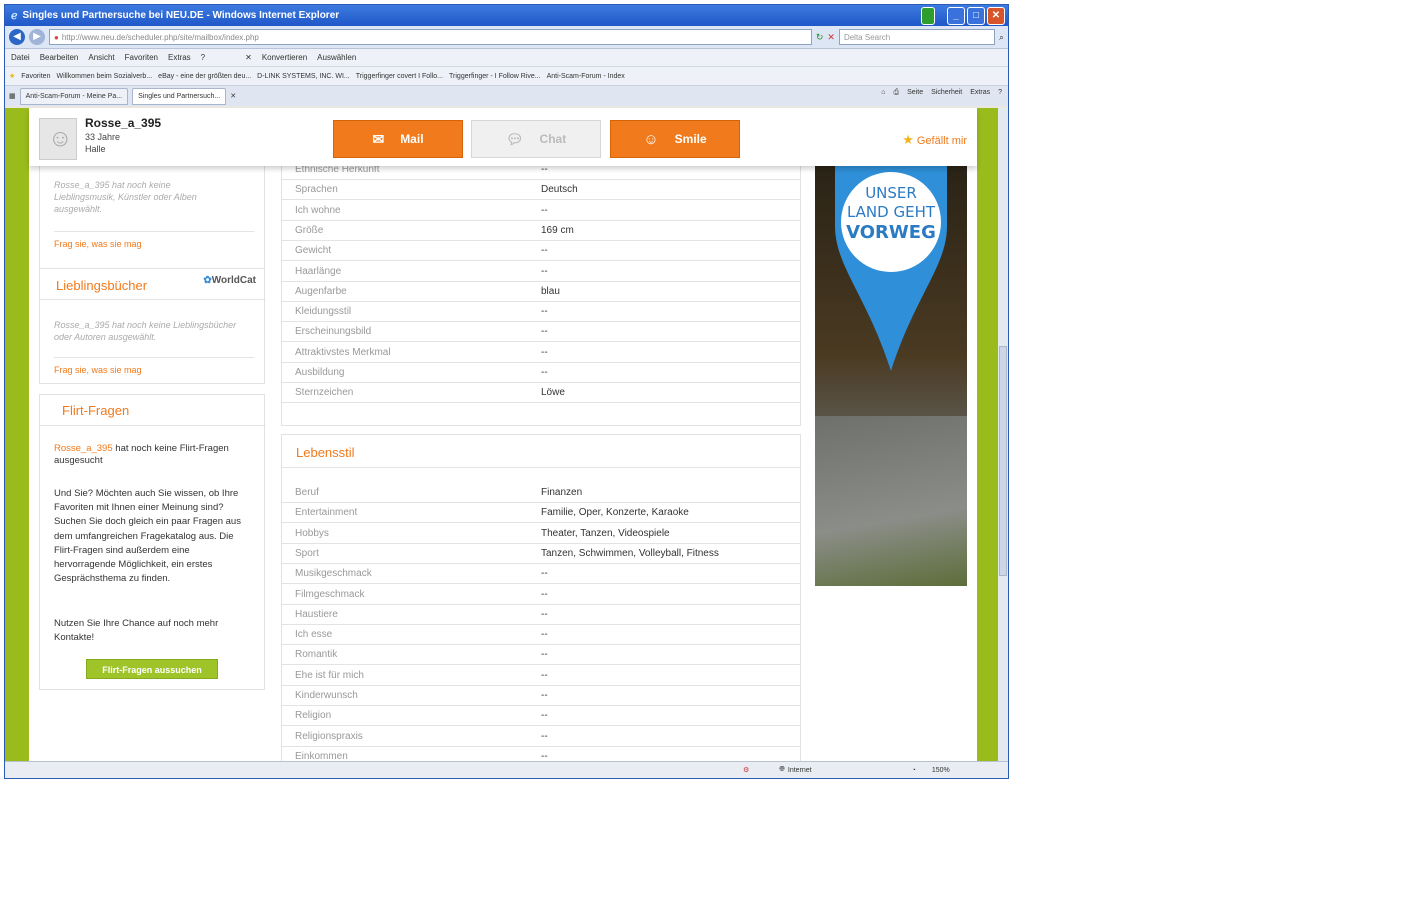 The image size is (1416, 907). What do you see at coordinates (179, 57) in the screenshot?
I see `menu-extras: Extras` at bounding box center [179, 57].